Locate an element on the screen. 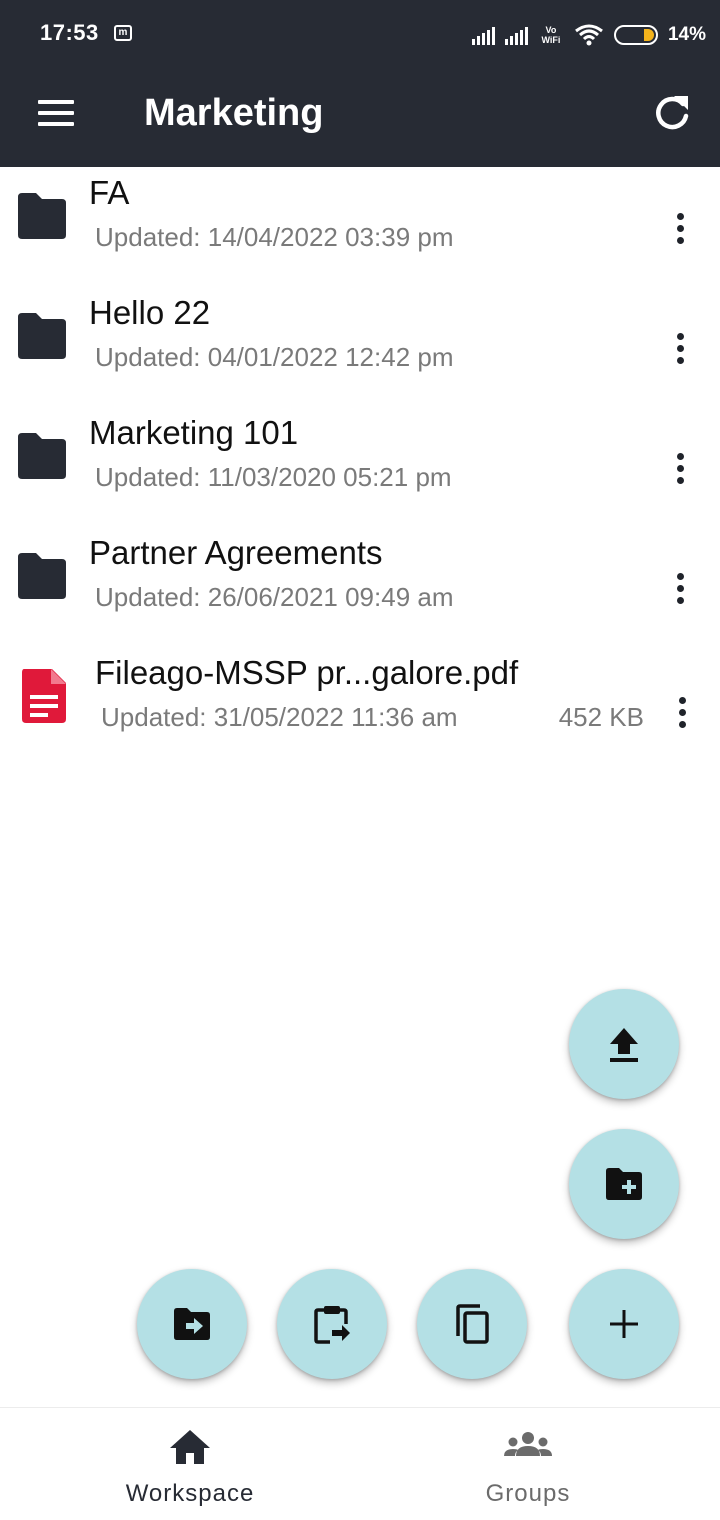 The width and height of the screenshot is (720, 1520). wifi-icon is located at coordinates (589, 35).